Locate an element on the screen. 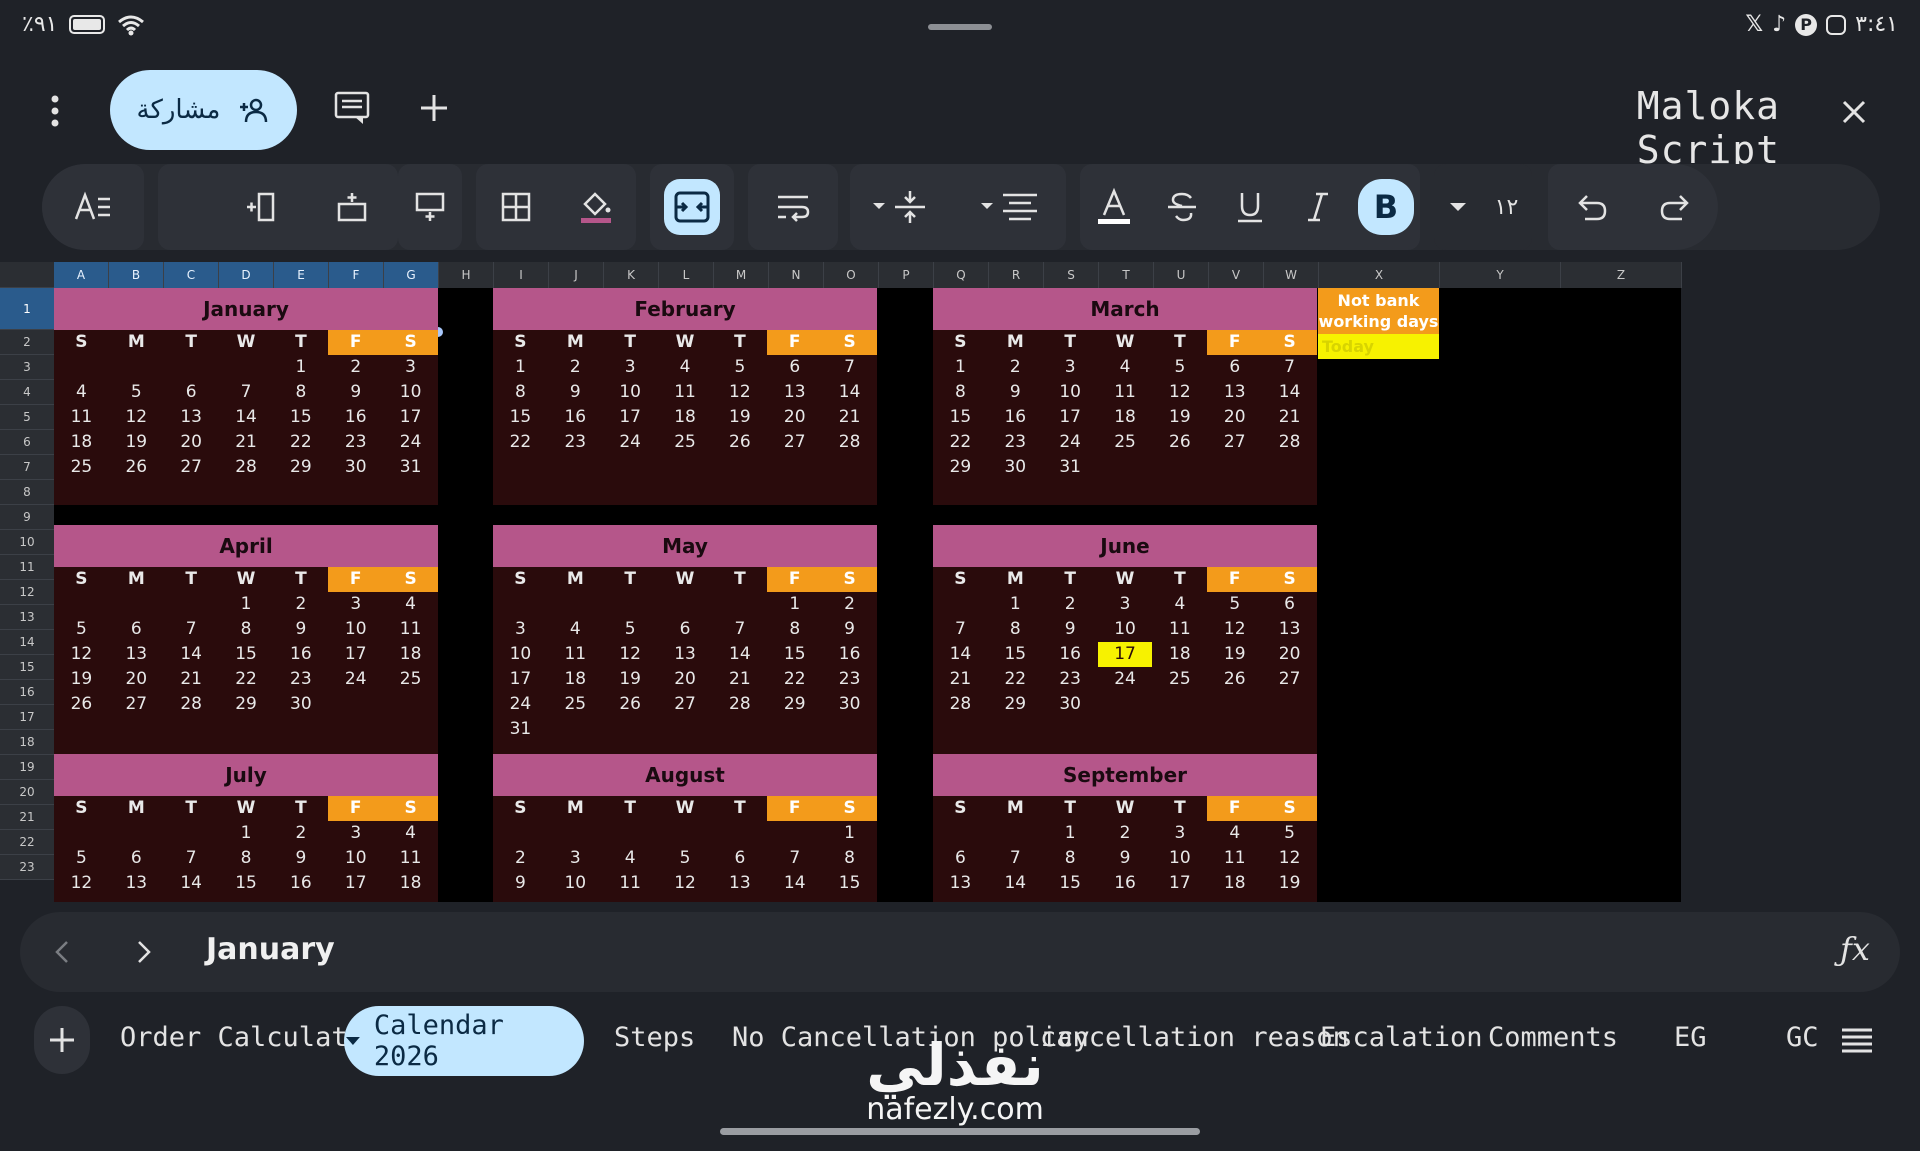 The width and height of the screenshot is (1920, 1151). row-header-2: 2 is located at coordinates (27, 342).